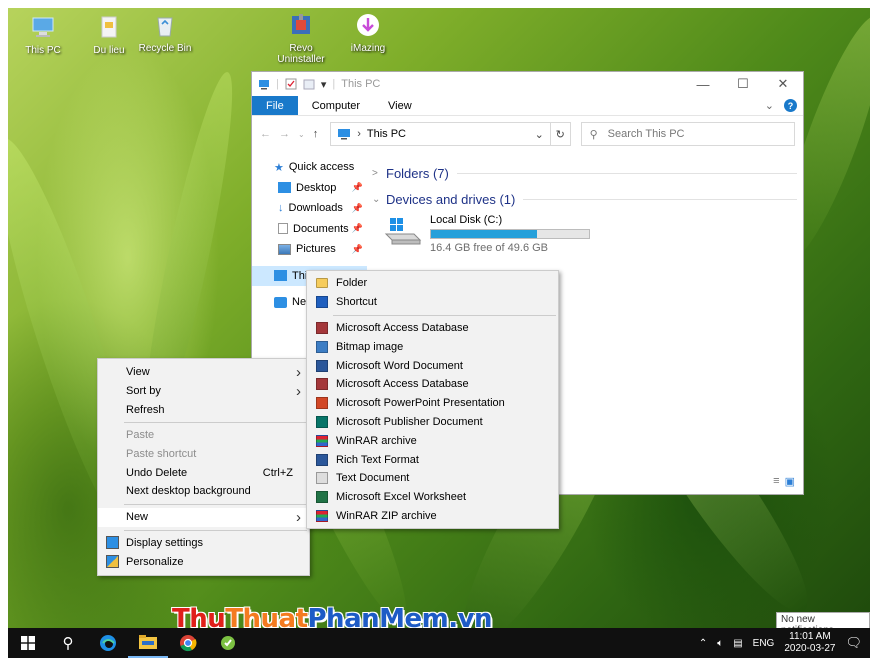 This screenshot has height=658, width=870. Describe the element at coordinates (309, 208) in the screenshot. I see `nav-downloads: ↓ Downloads 📌` at that location.